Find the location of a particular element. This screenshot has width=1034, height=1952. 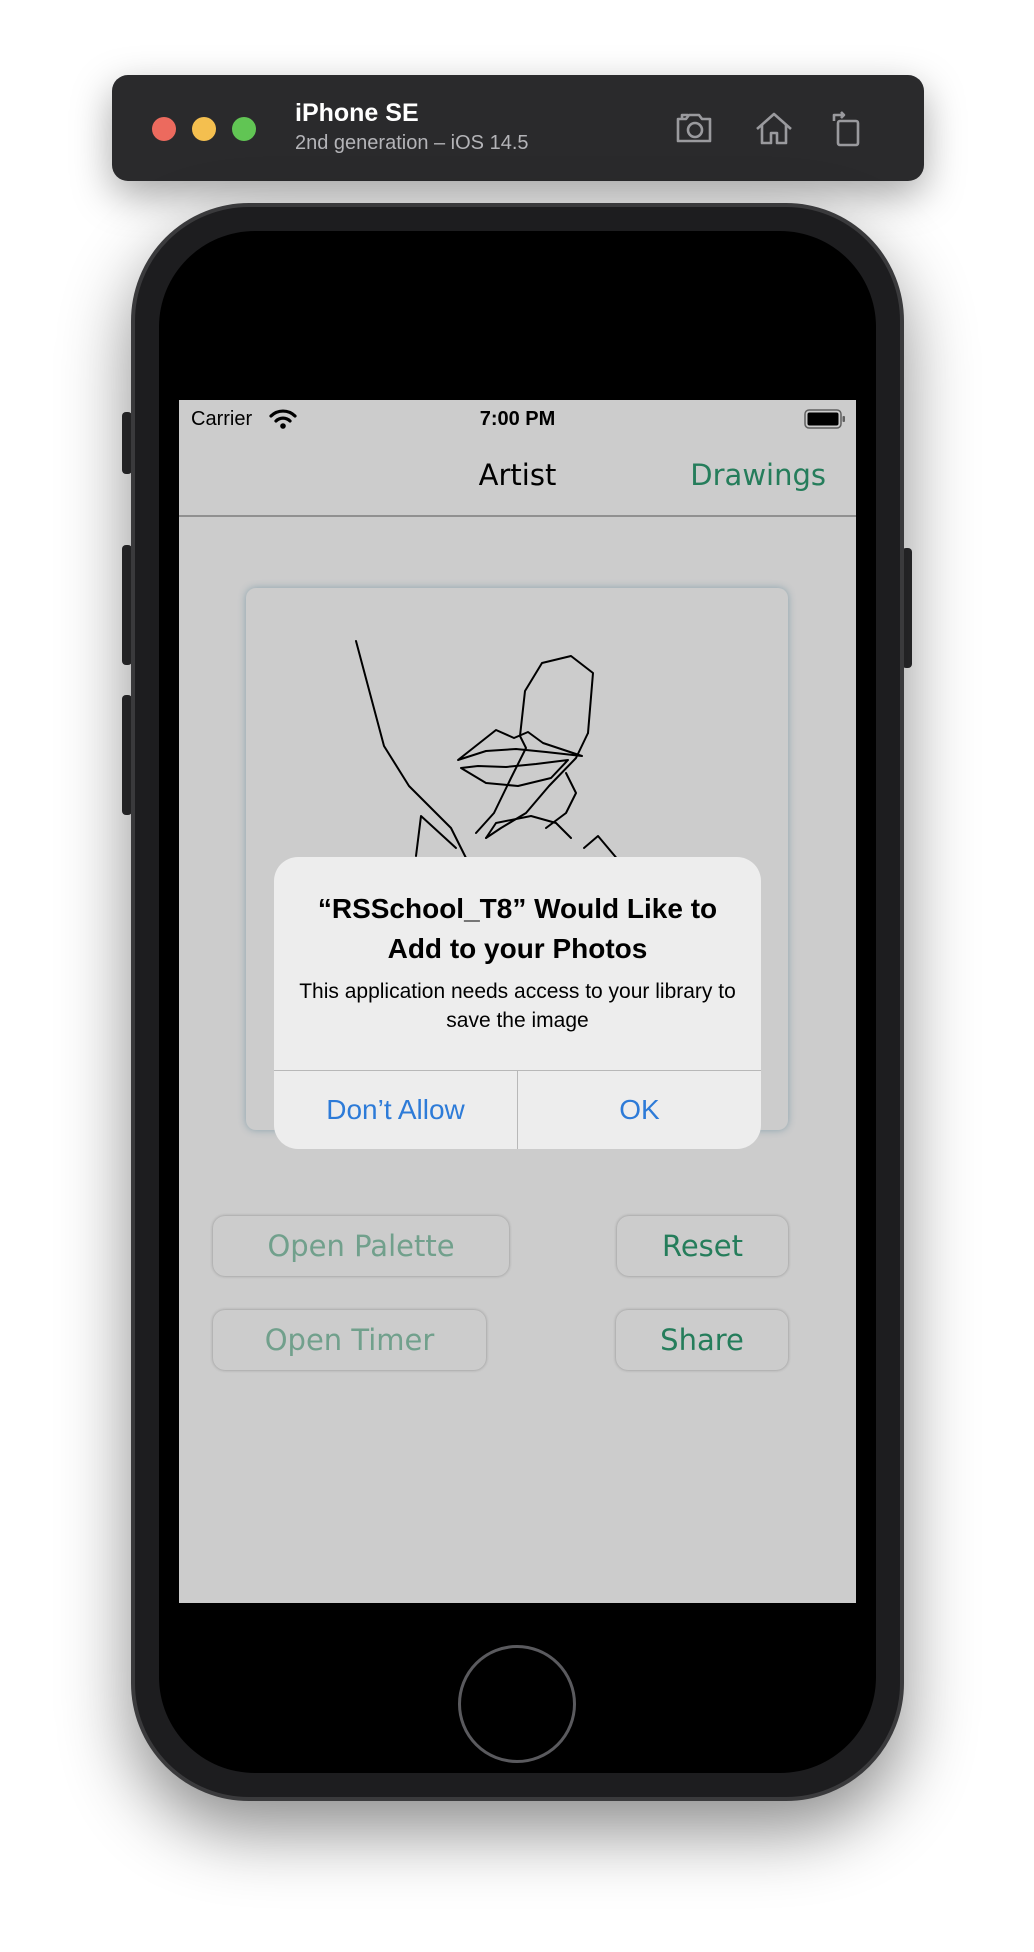

close-window-button is located at coordinates (164, 129).